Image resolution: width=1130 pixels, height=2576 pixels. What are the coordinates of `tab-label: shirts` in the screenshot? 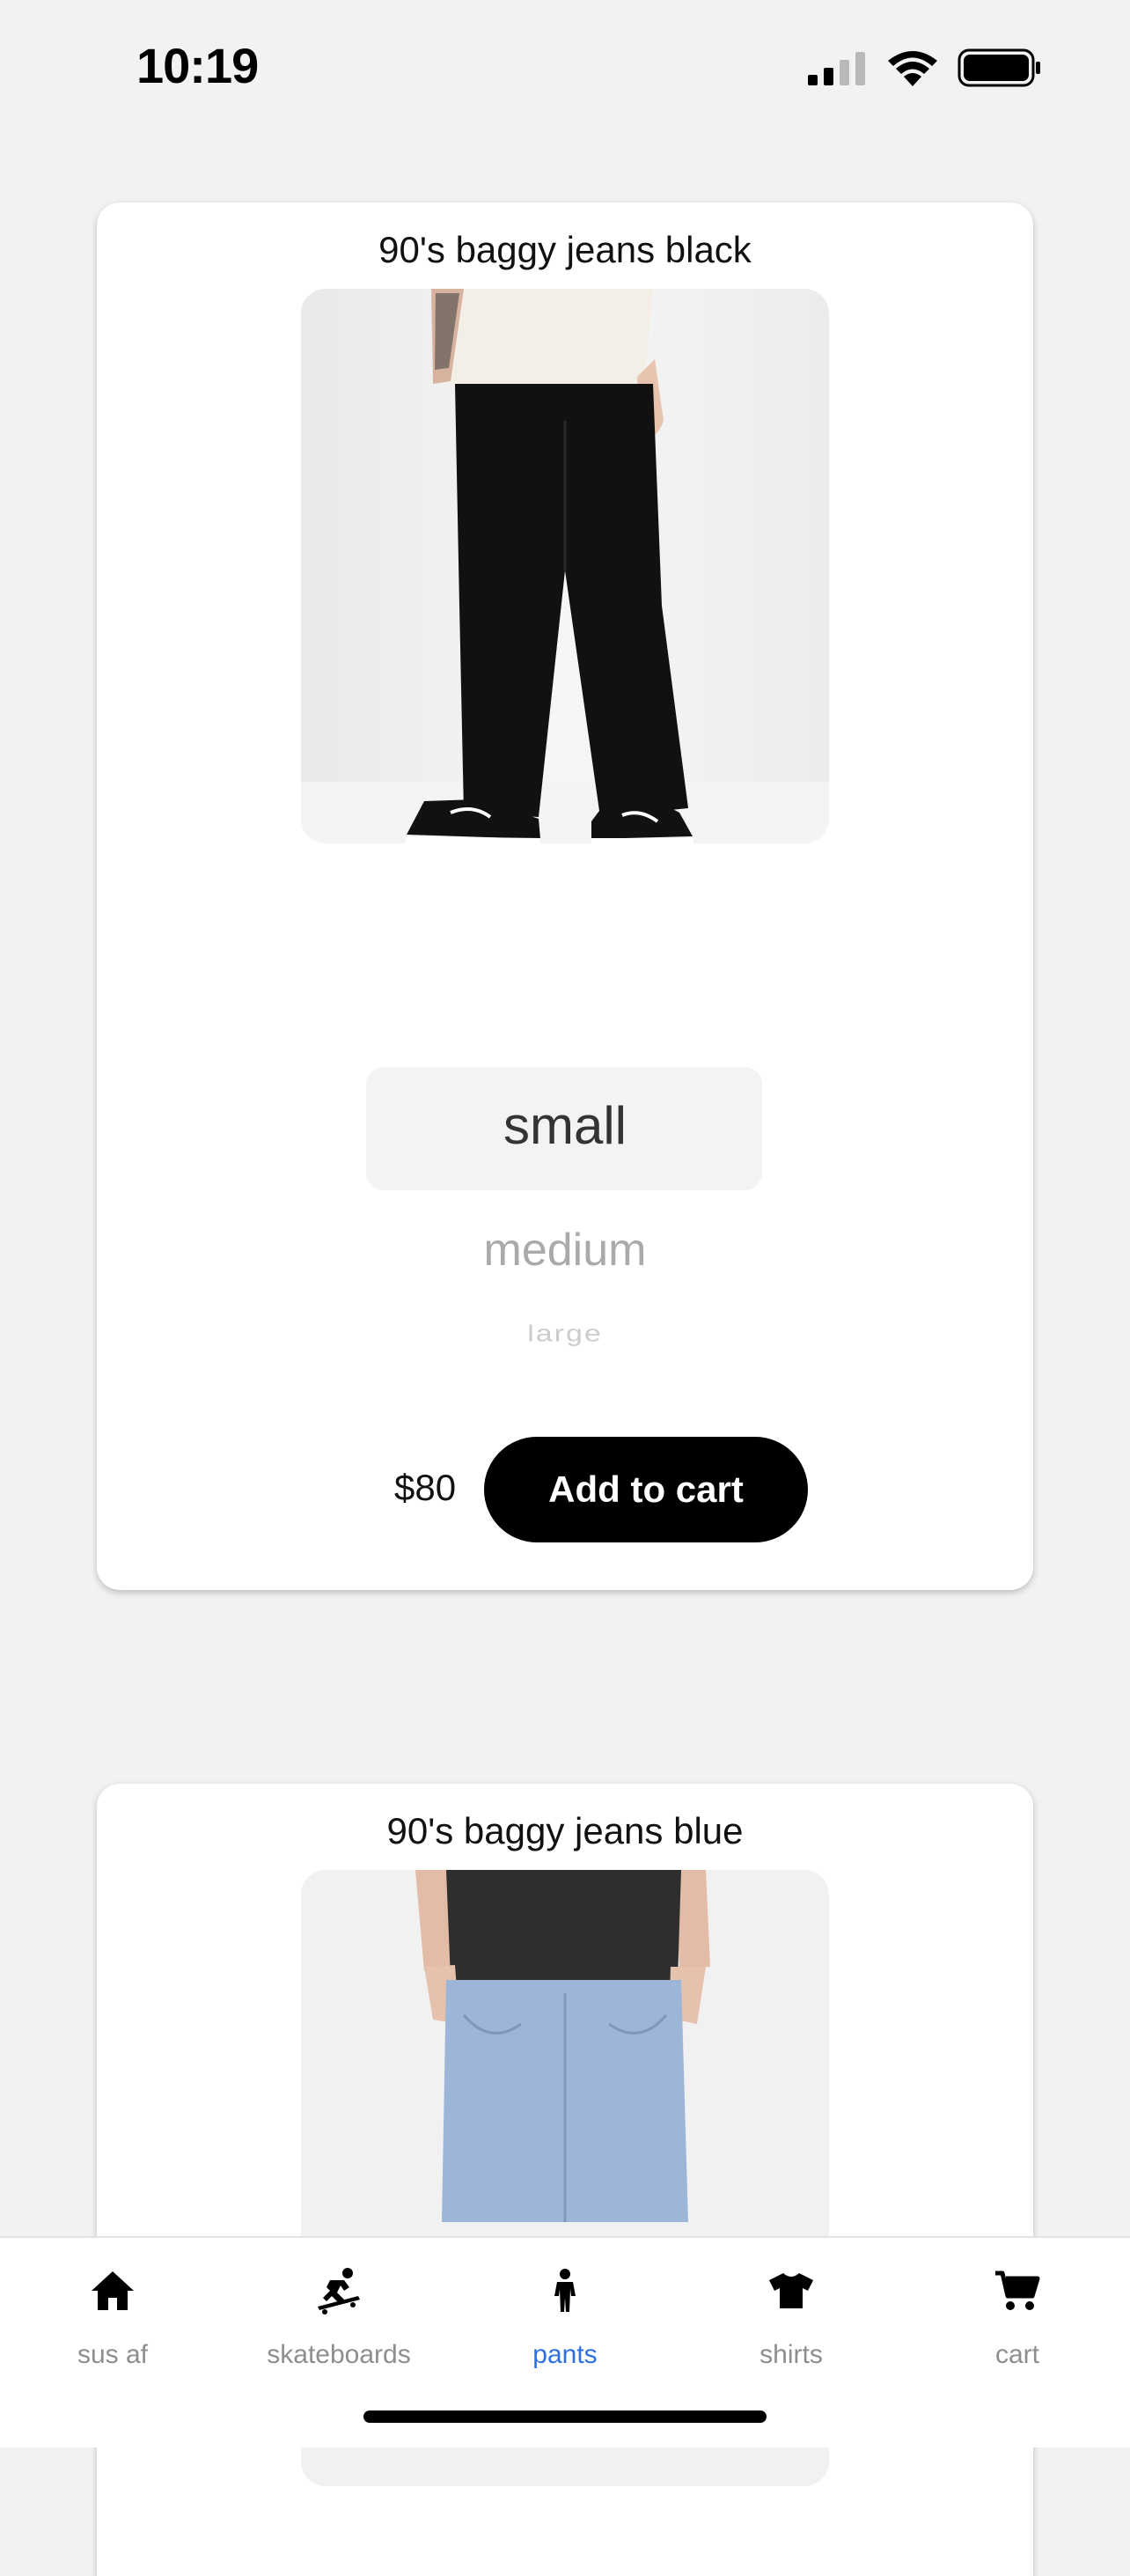 It's located at (791, 2355).